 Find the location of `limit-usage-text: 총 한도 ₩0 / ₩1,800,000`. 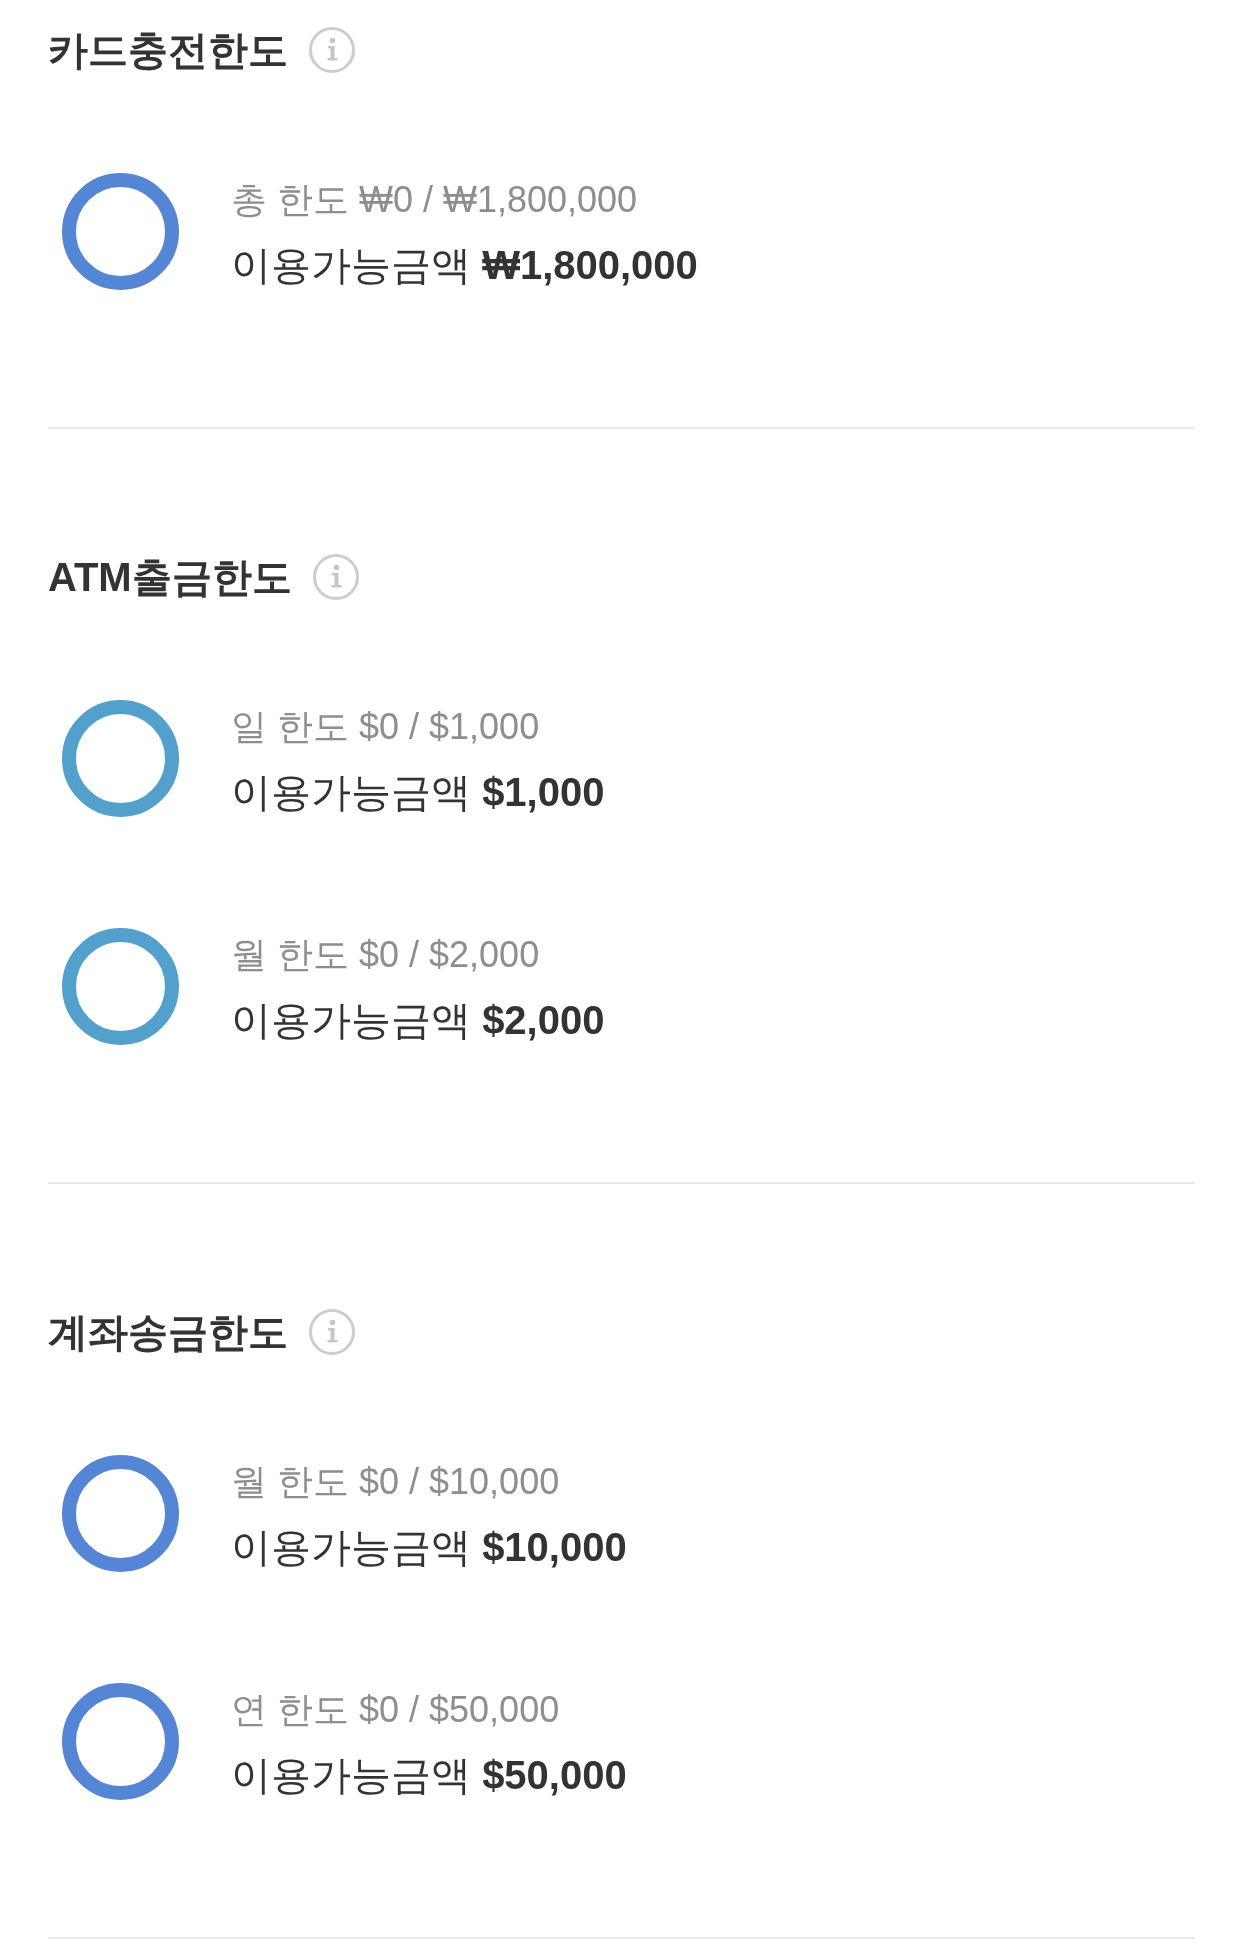

limit-usage-text: 총 한도 ₩0 / ₩1,800,000 is located at coordinates (435, 200).